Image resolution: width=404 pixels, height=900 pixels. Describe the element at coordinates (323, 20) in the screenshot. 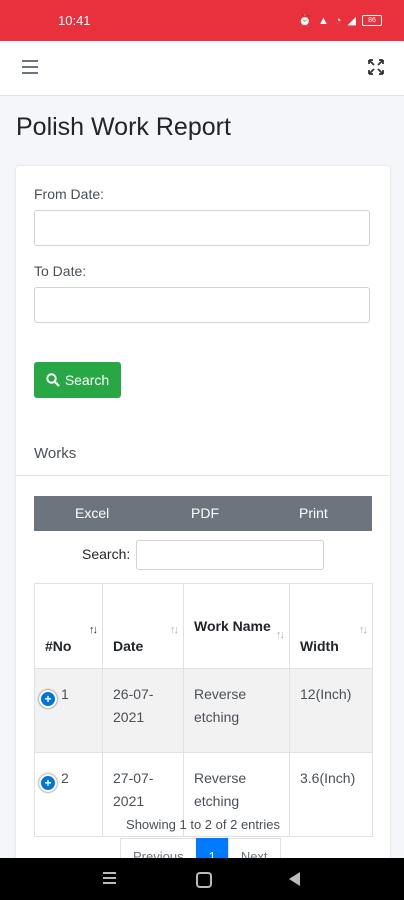

I see `signal-icon: ▲` at that location.